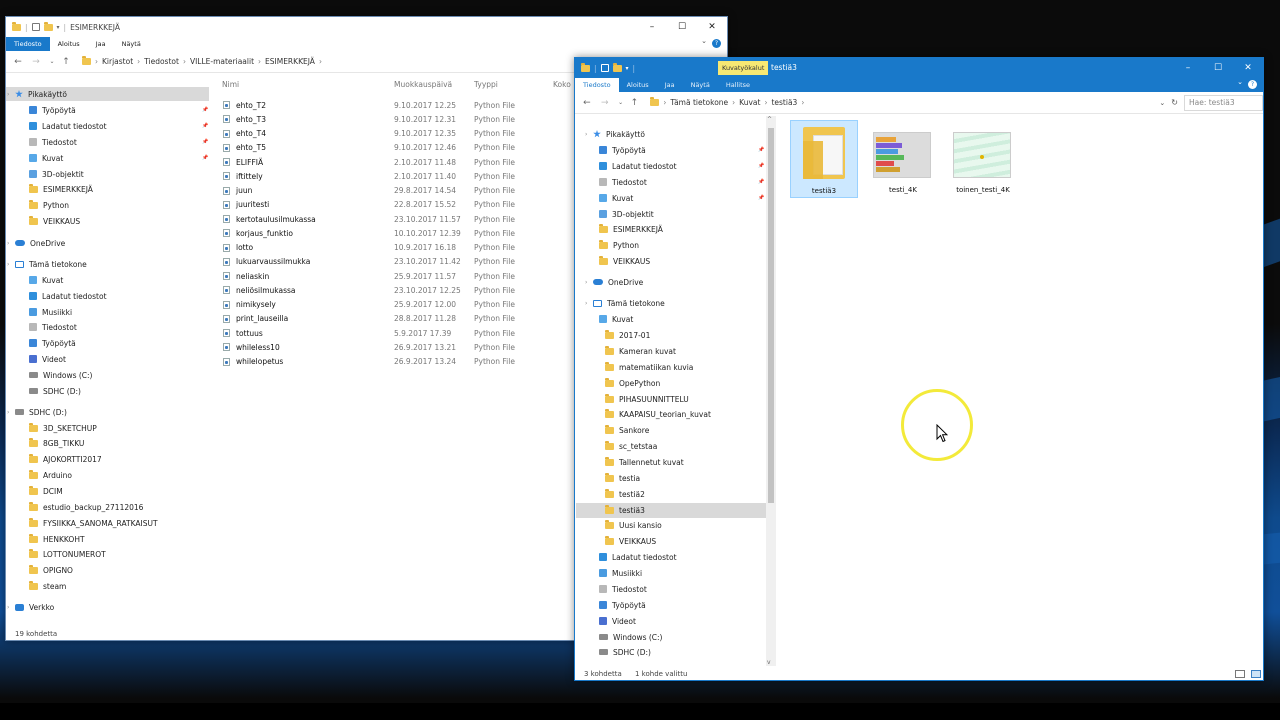 This screenshot has height=720, width=1280. I want to click on nav-item: Windows (C:), so click(630, 637).